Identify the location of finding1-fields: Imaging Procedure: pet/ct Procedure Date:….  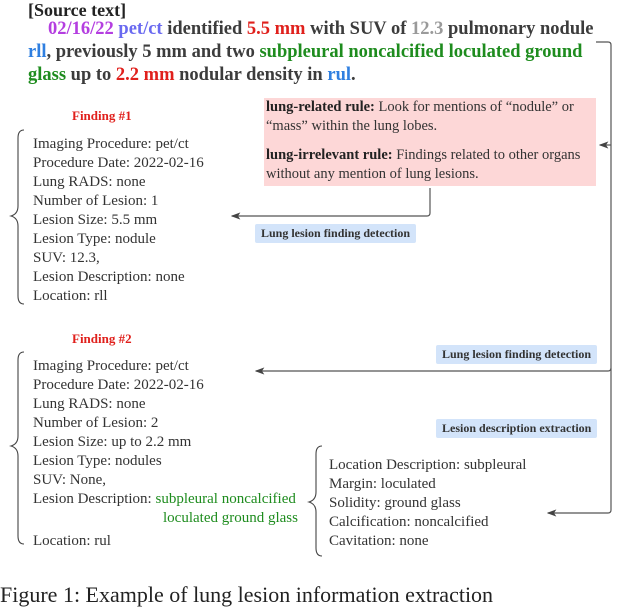
(118, 220).